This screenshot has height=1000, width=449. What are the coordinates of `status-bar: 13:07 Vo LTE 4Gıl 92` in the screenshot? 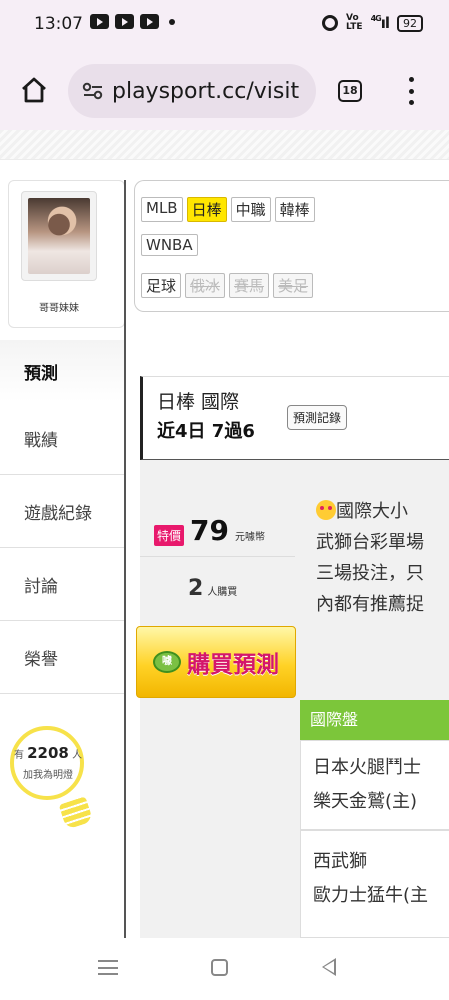 It's located at (224, 26).